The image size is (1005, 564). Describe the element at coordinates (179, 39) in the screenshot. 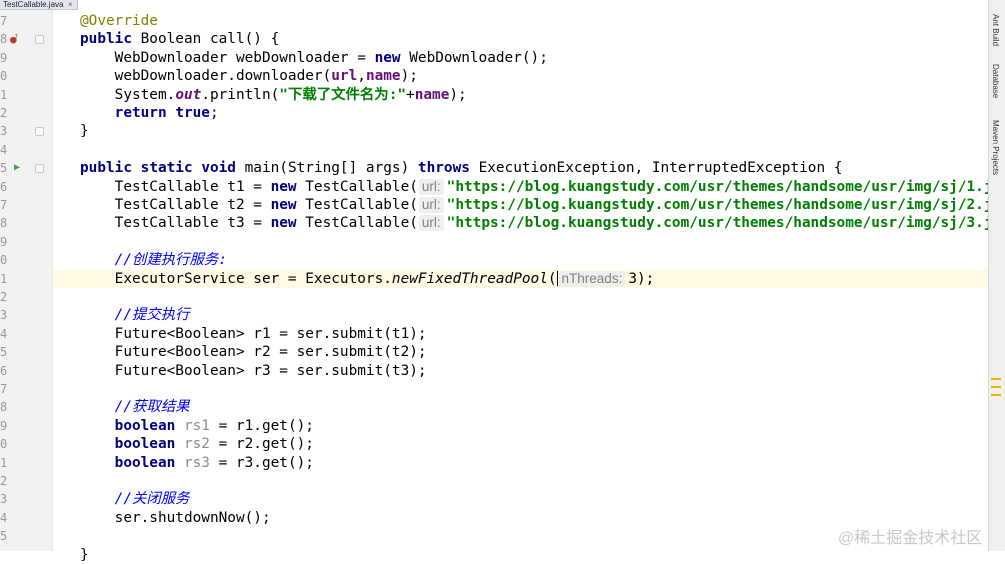

I see `code-line-call-declaration: public Boolean call() {` at that location.